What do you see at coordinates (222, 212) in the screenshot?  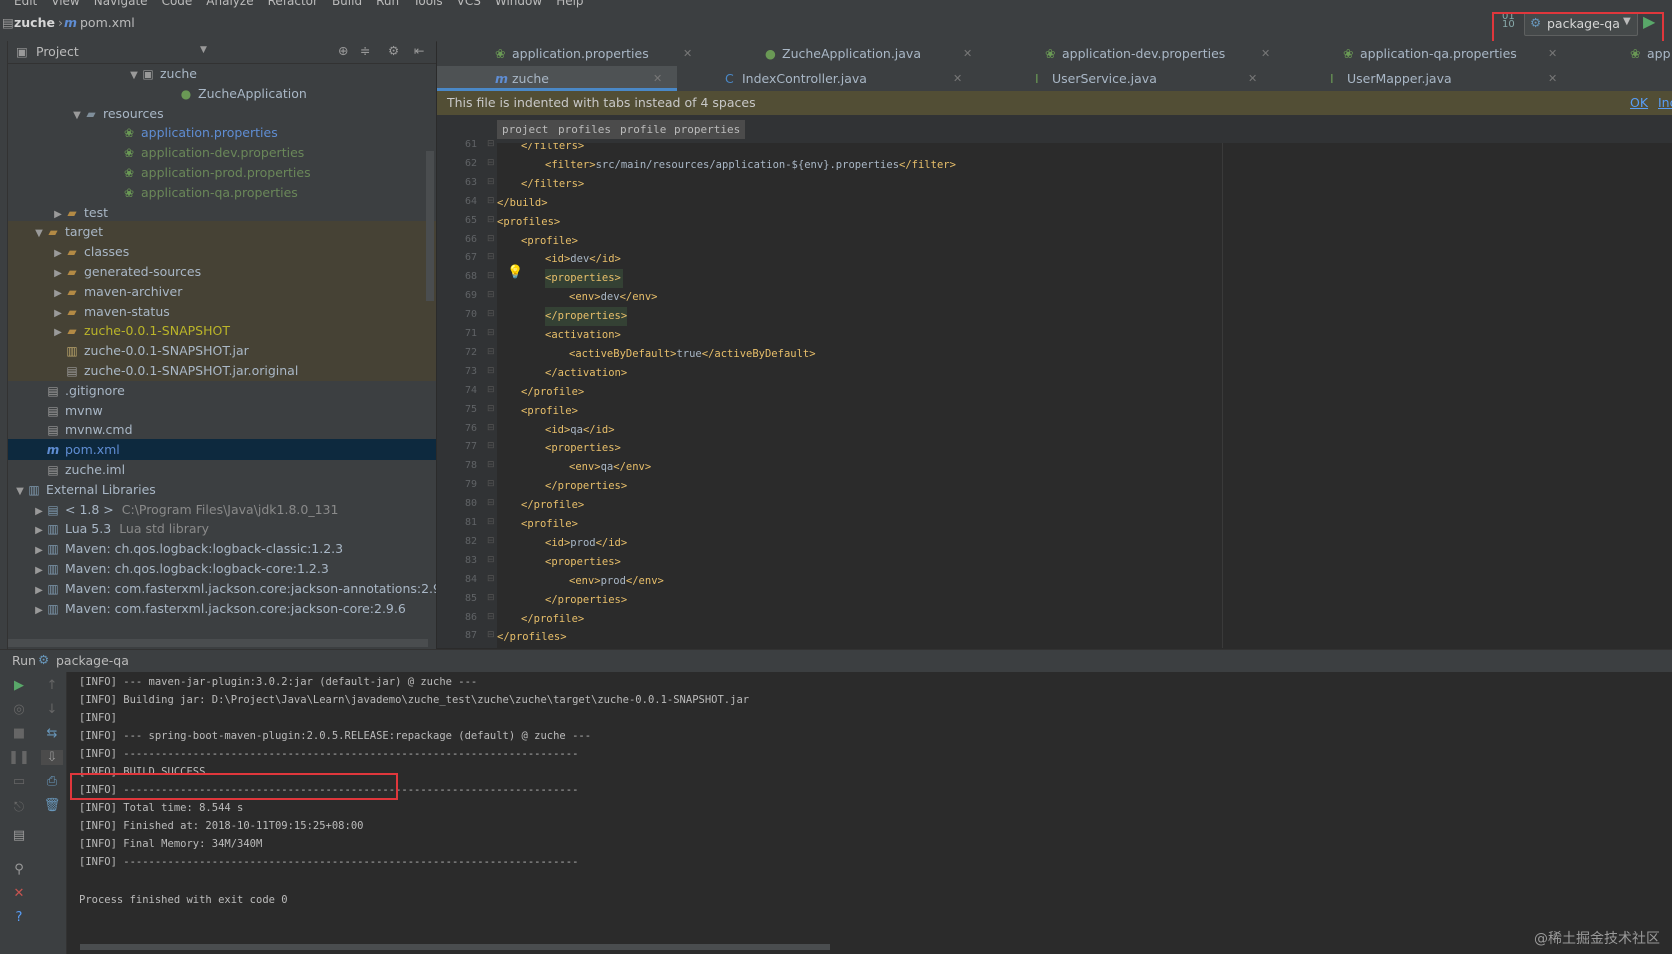 I see `tree-item: ▶ ▰ test` at bounding box center [222, 212].